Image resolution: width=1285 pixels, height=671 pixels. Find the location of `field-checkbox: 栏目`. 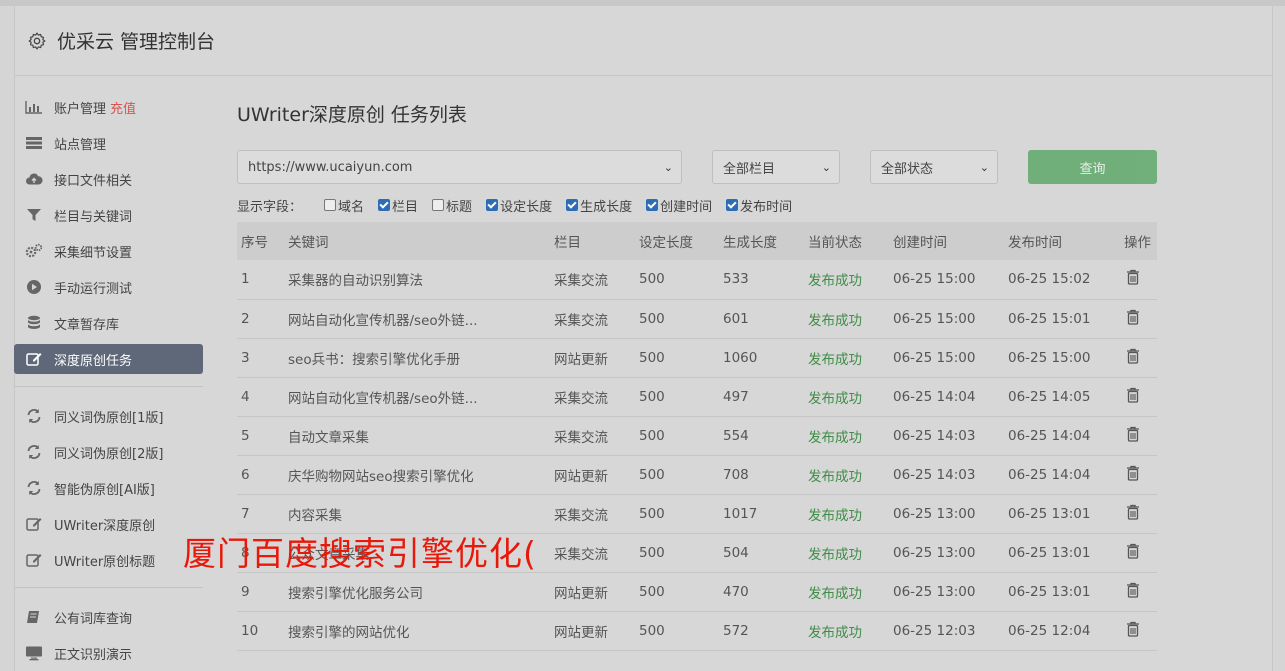

field-checkbox: 栏目 is located at coordinates (398, 205).